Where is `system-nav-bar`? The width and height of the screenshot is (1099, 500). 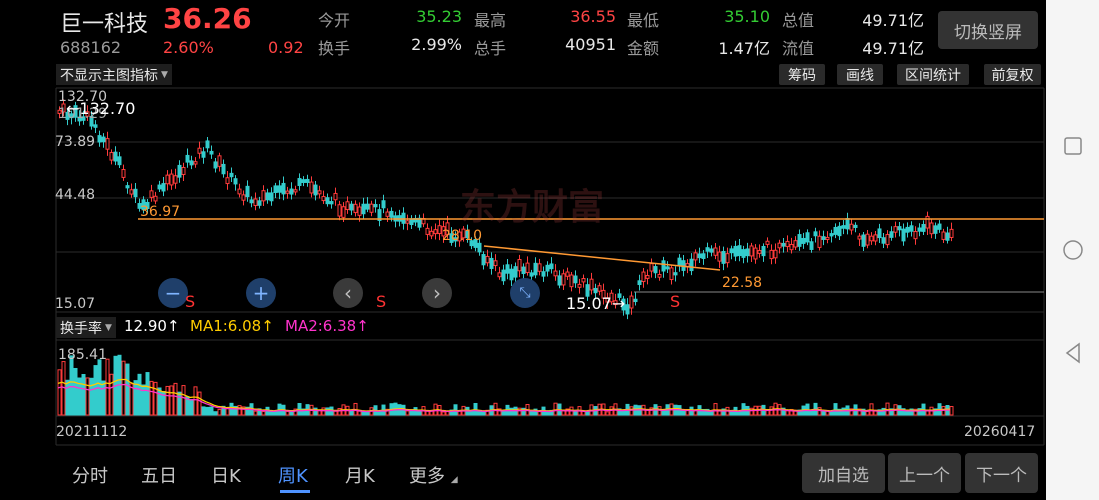
system-nav-bar is located at coordinates (1072, 250).